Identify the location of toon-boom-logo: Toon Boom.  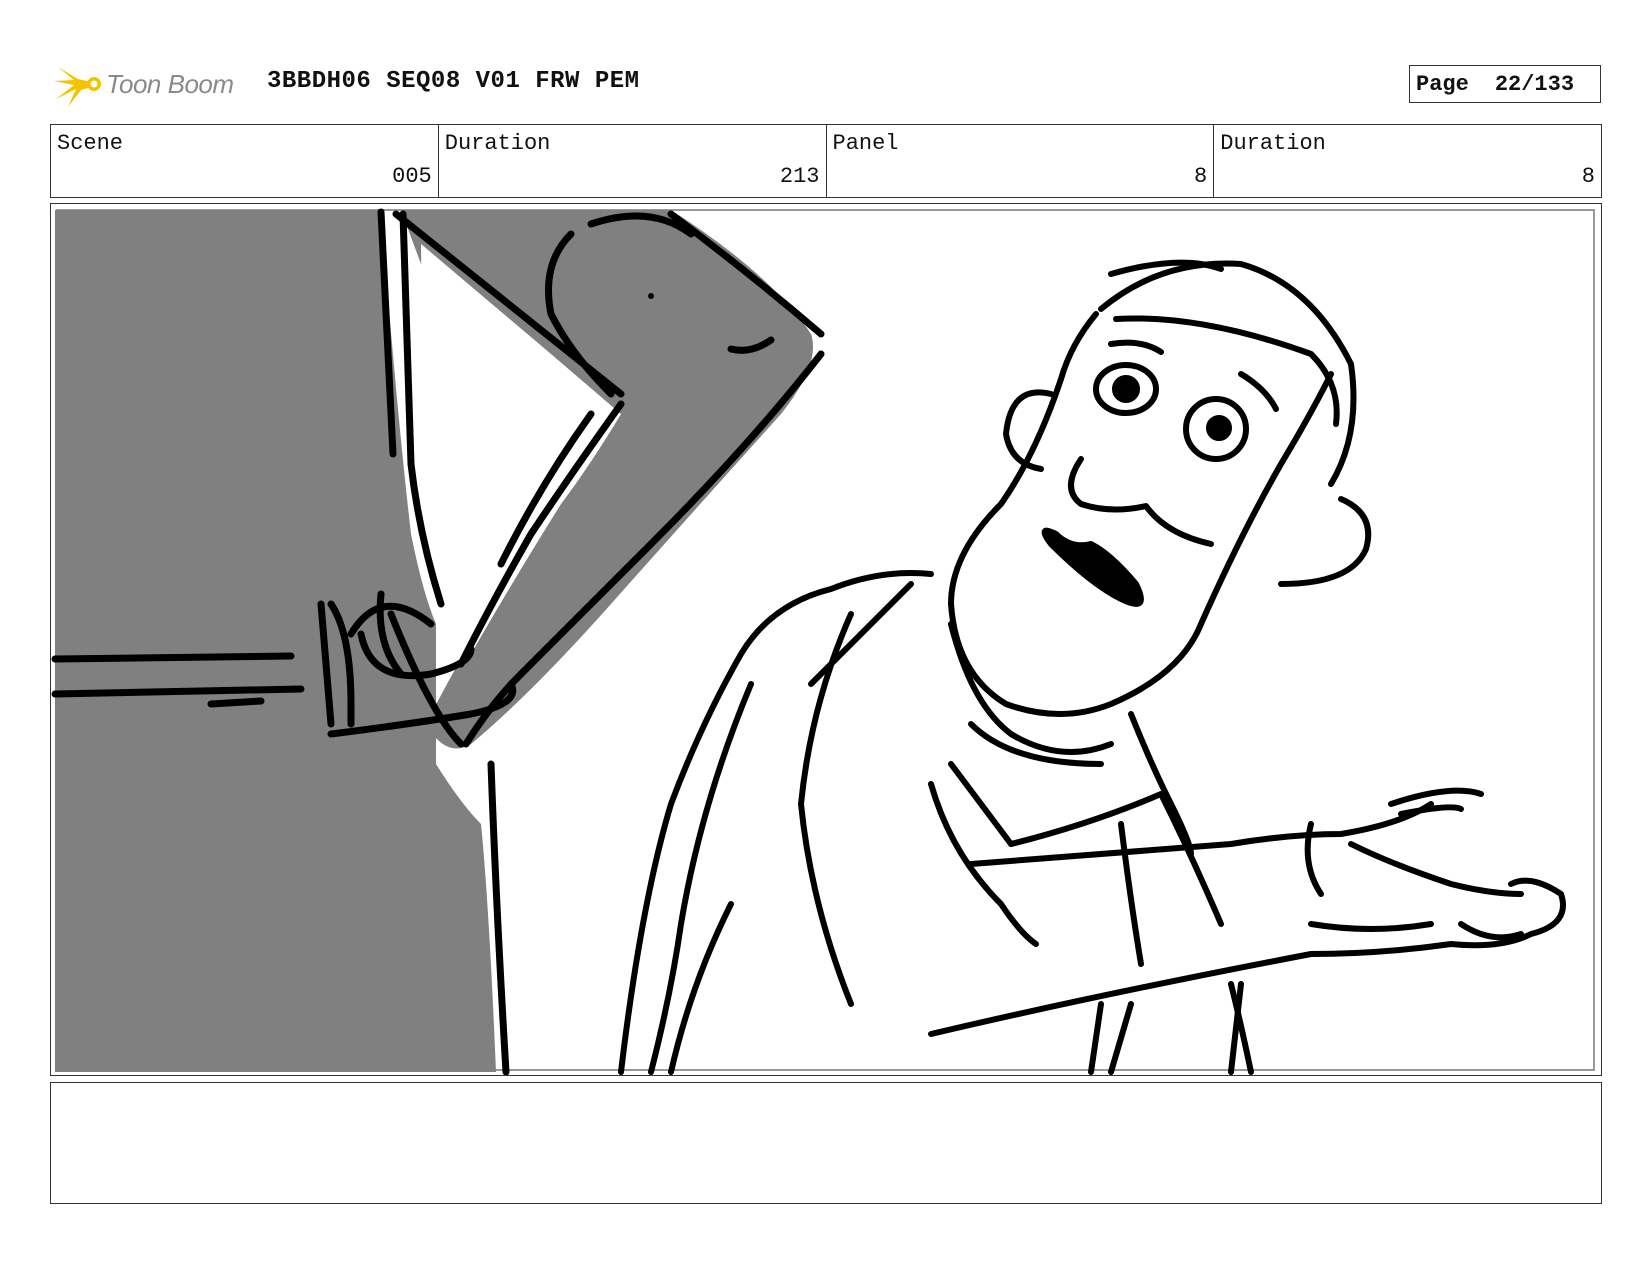
(154, 84).